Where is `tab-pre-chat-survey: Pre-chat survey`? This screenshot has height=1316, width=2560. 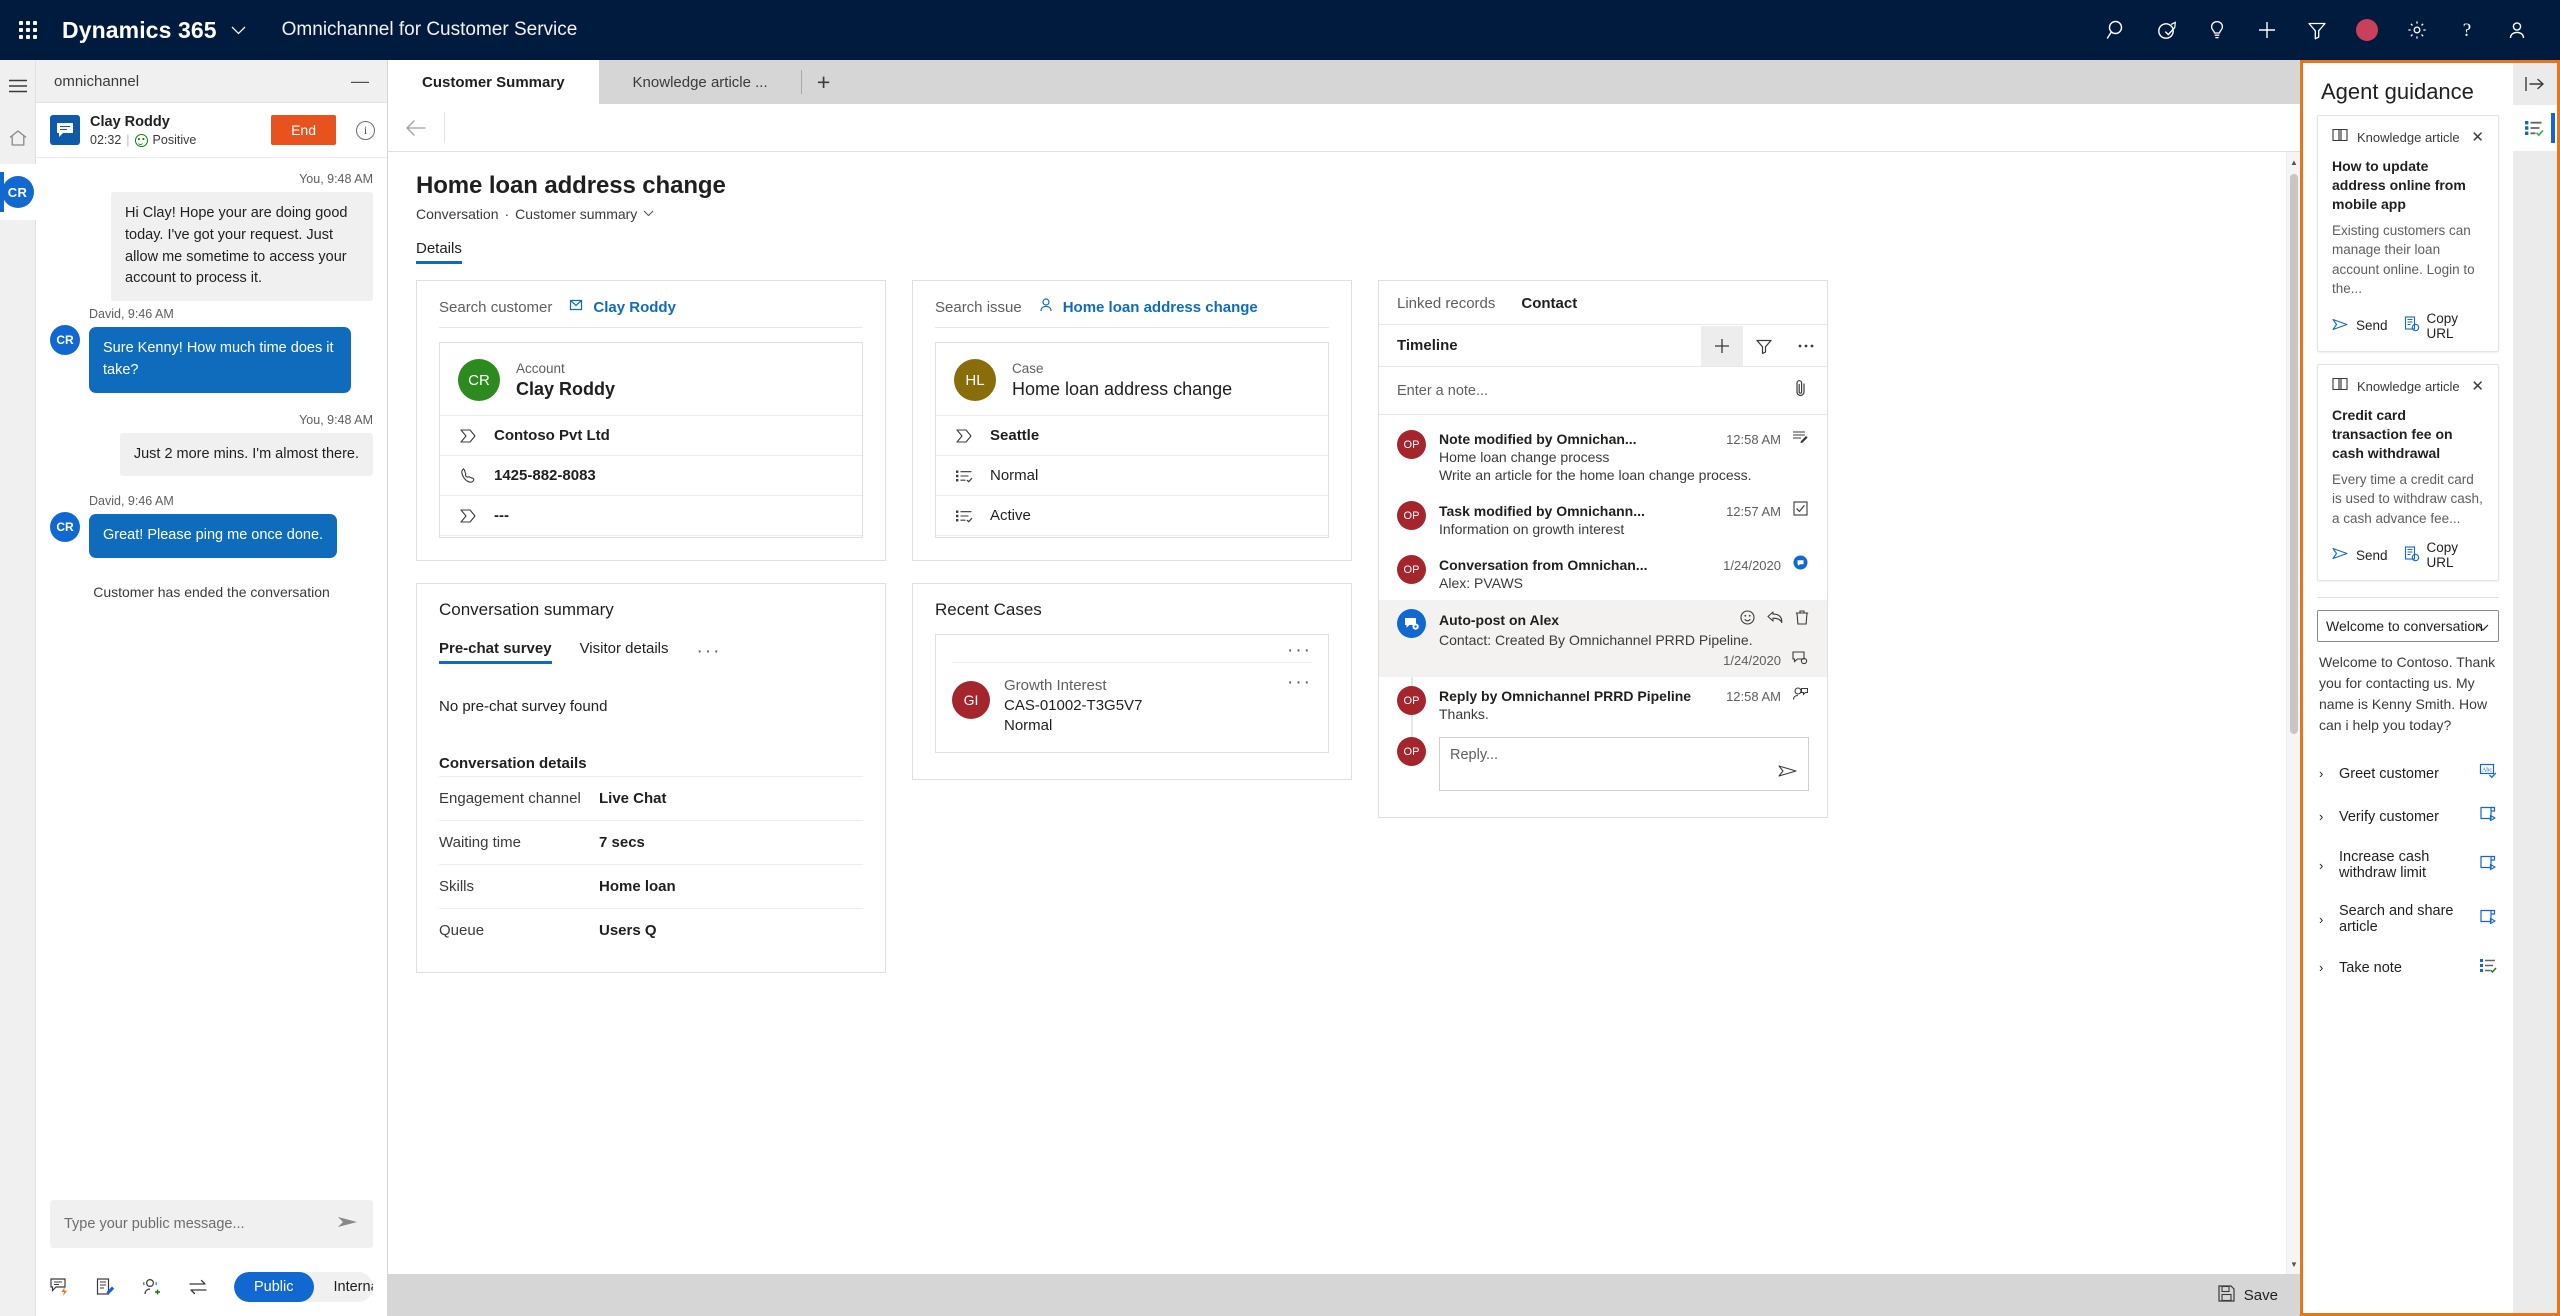 tab-pre-chat-survey: Pre-chat survey is located at coordinates (495, 652).